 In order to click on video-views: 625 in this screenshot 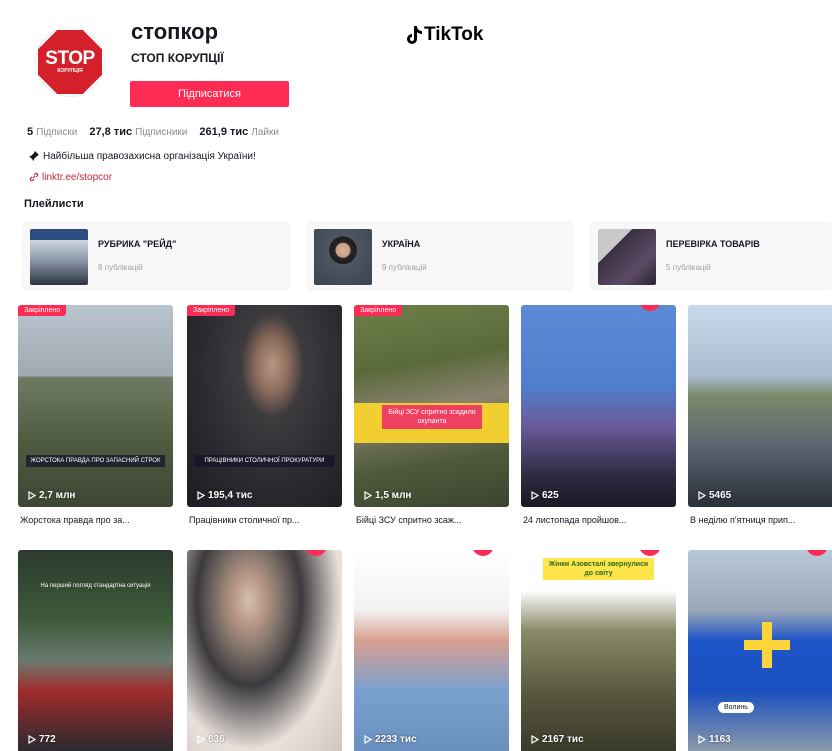, I will do `click(545, 495)`.